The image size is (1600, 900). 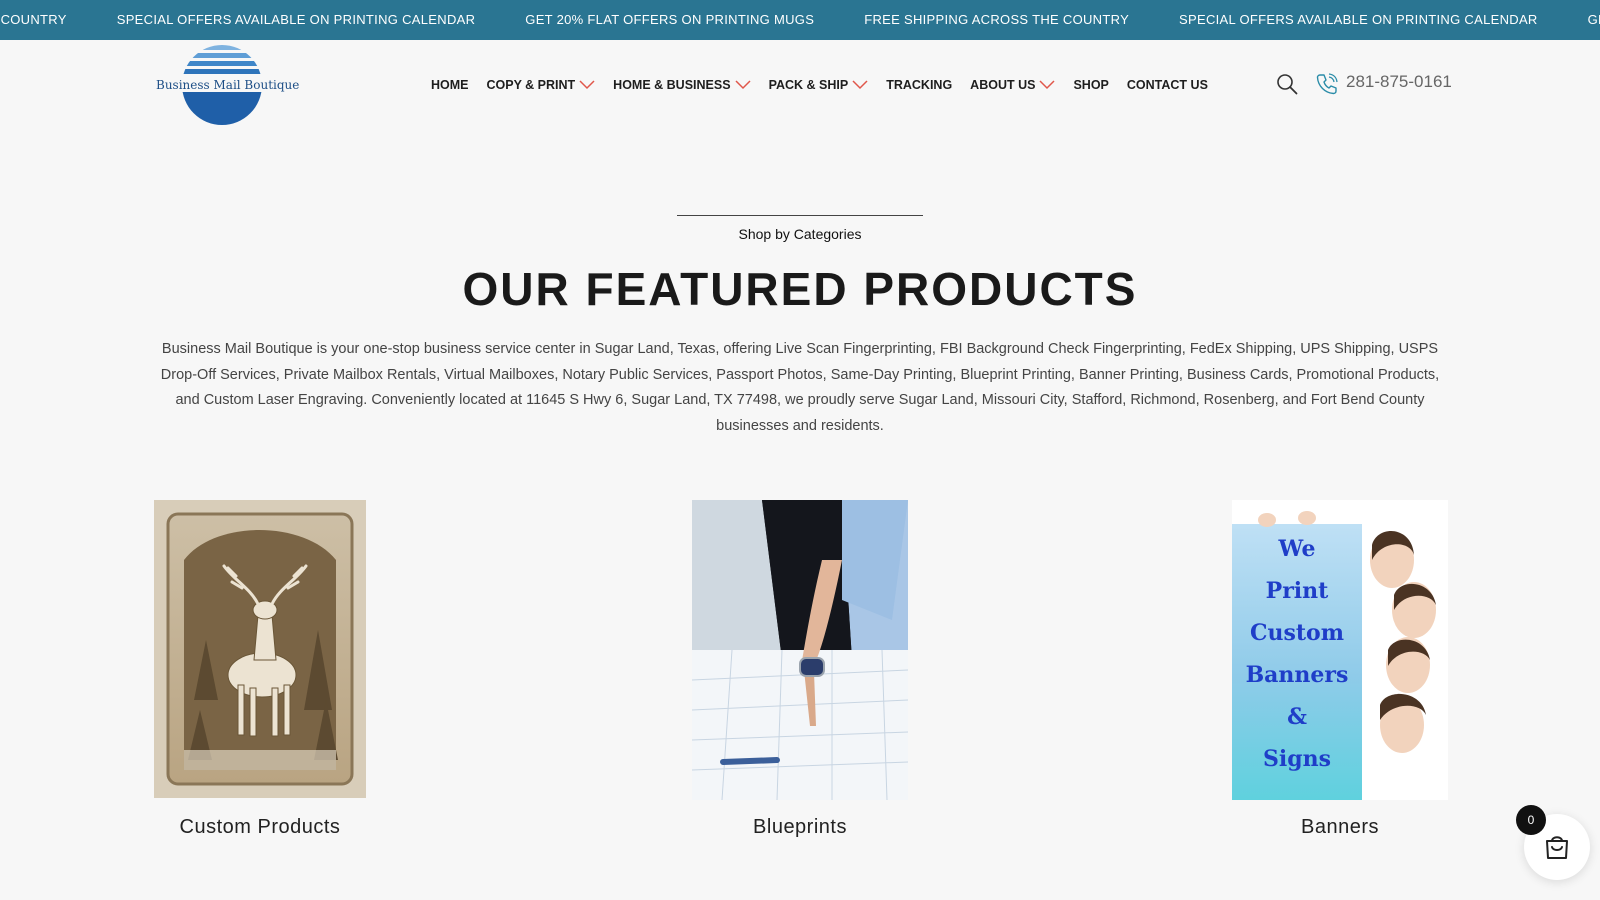 I want to click on banner-text-line: Custom, so click(x=1297, y=633).